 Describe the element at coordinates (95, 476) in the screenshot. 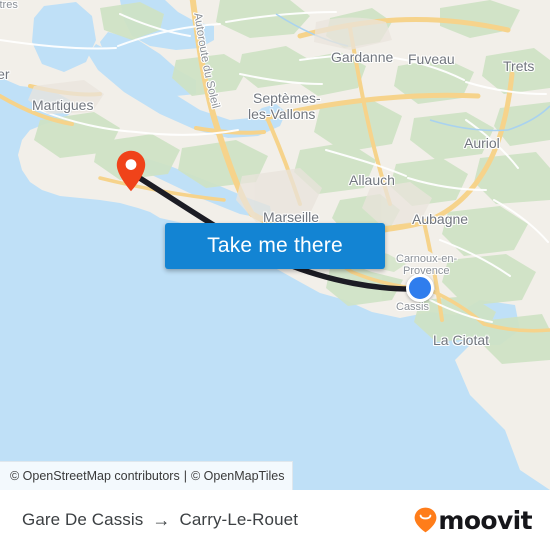

I see `attribution-osm: © OpenStreetMap contributors` at that location.